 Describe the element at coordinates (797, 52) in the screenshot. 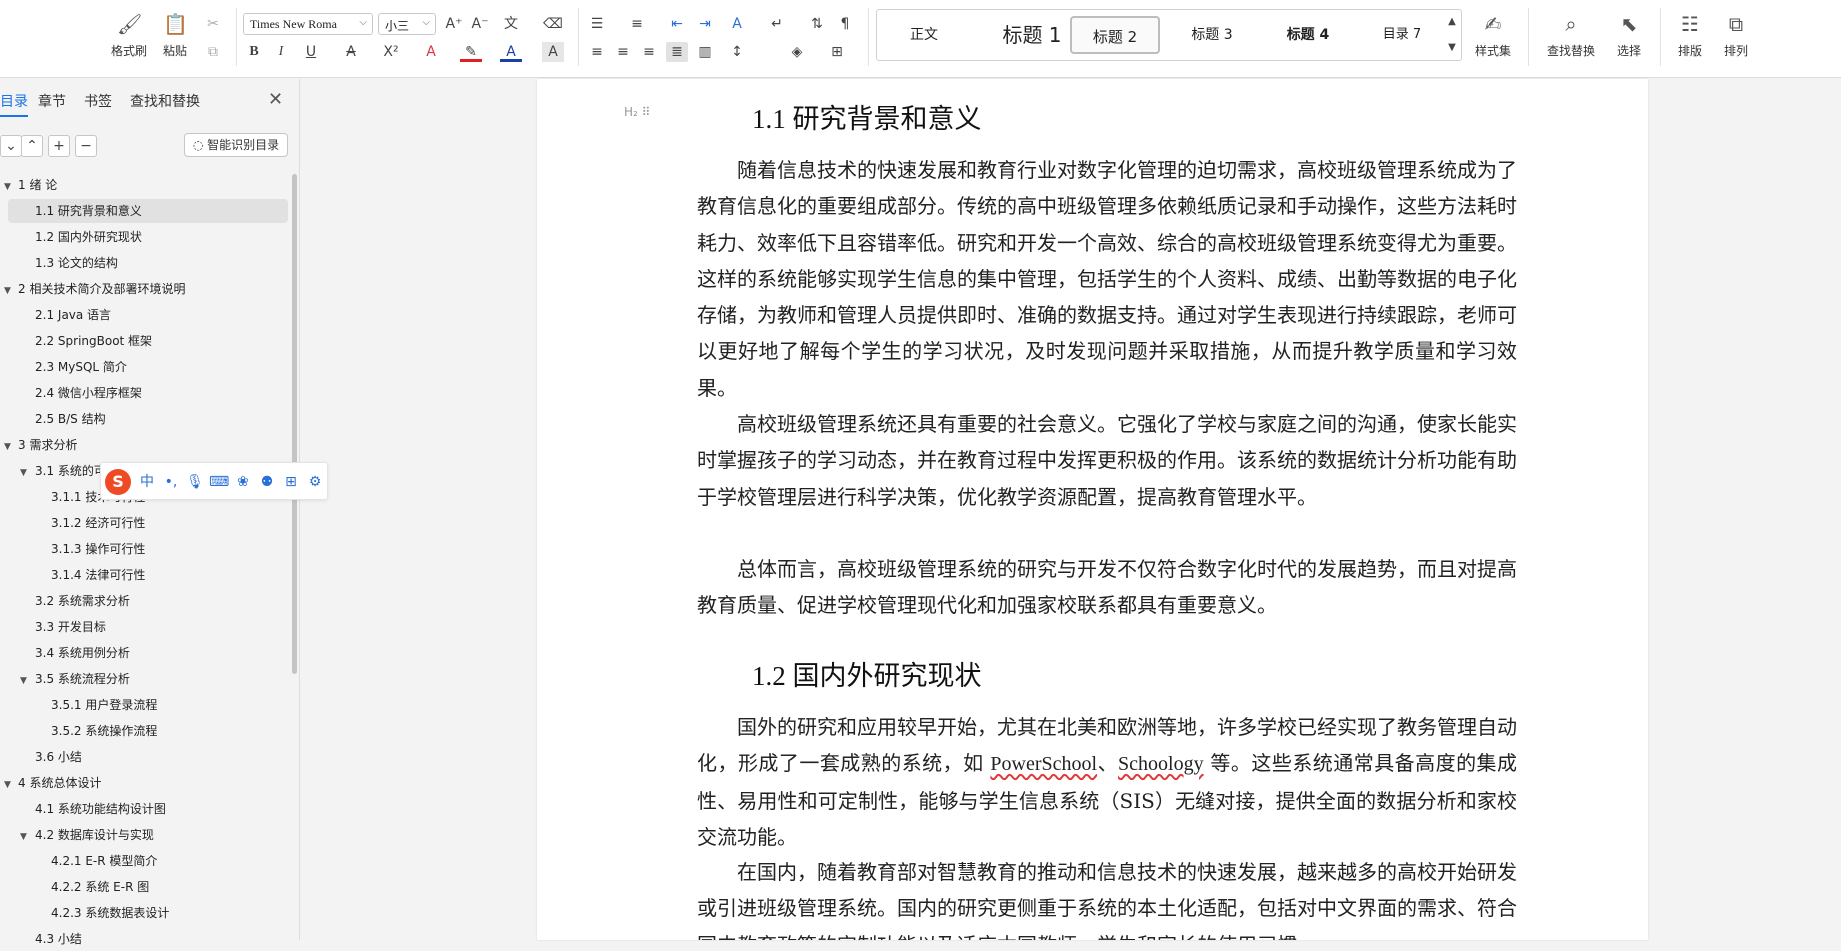

I see `shading-icon: ◈` at that location.